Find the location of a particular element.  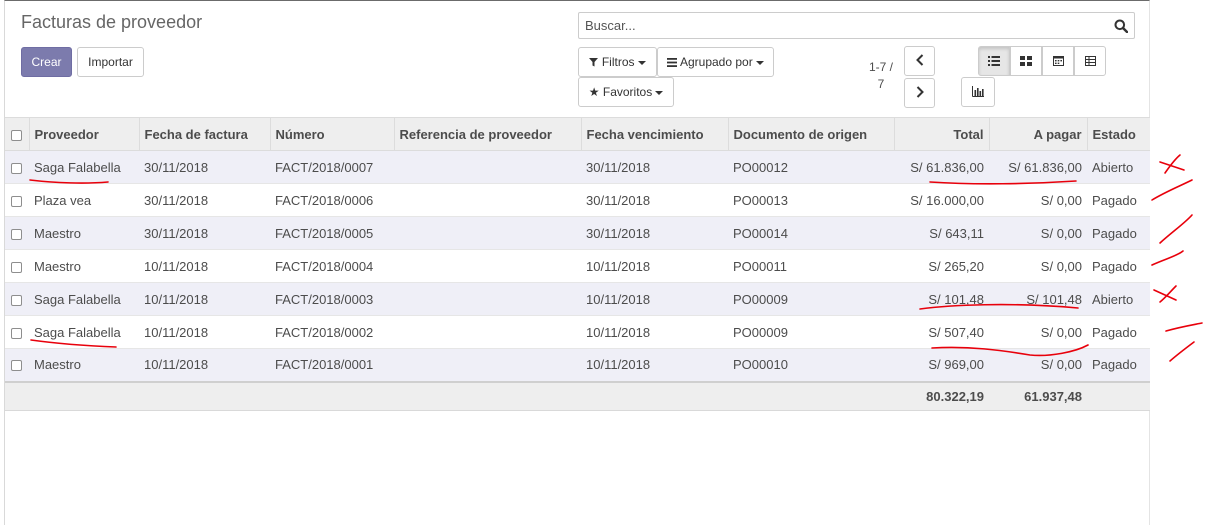

chevron-right-icon is located at coordinates (920, 93).